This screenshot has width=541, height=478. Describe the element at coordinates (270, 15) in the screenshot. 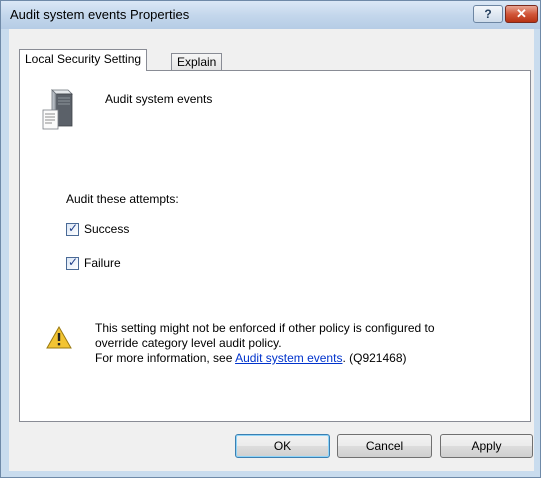

I see `title-bar: Audit system events Properties ? ✕` at that location.